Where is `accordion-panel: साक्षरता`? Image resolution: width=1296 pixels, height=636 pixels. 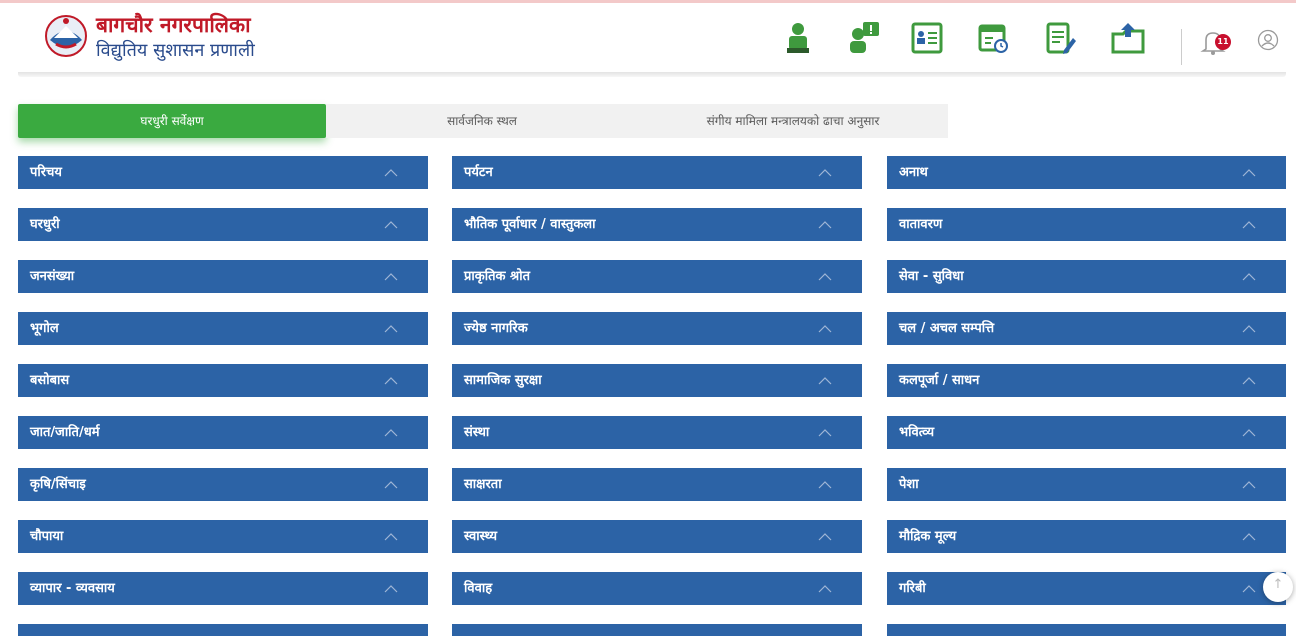 accordion-panel: साक्षरता is located at coordinates (657, 484).